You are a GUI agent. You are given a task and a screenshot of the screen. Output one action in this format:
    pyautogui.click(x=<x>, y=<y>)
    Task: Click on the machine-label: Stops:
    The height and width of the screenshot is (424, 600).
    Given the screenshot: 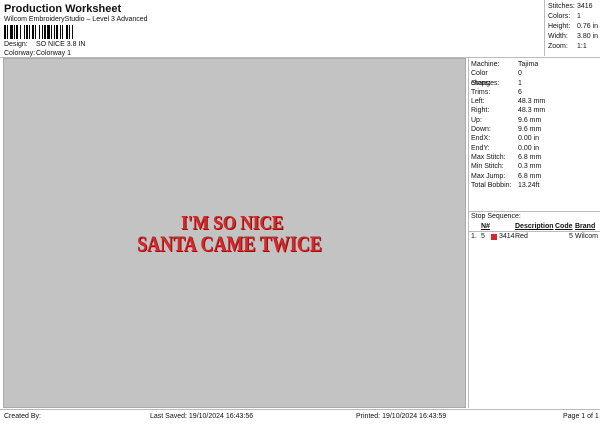 What is the action you would take?
    pyautogui.click(x=481, y=83)
    